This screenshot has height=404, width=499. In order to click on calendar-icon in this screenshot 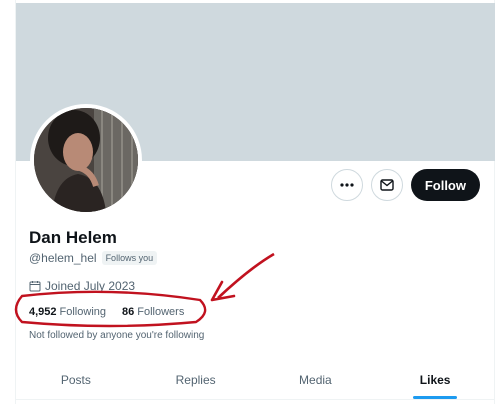, I will do `click(35, 286)`.